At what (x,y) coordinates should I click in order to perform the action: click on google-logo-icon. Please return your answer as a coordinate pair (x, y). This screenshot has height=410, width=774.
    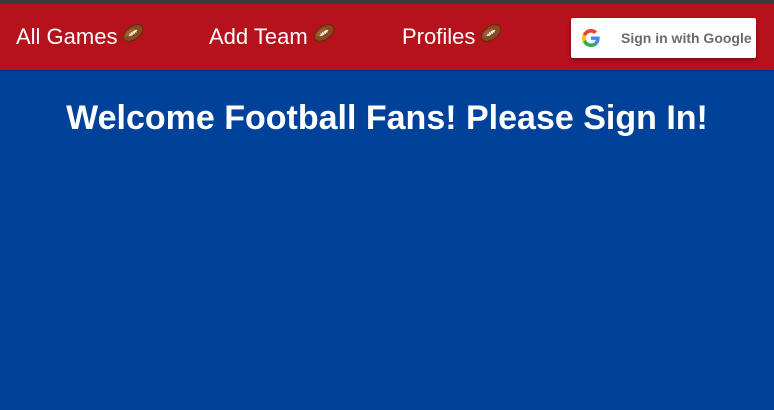
    Looking at the image, I should click on (591, 38).